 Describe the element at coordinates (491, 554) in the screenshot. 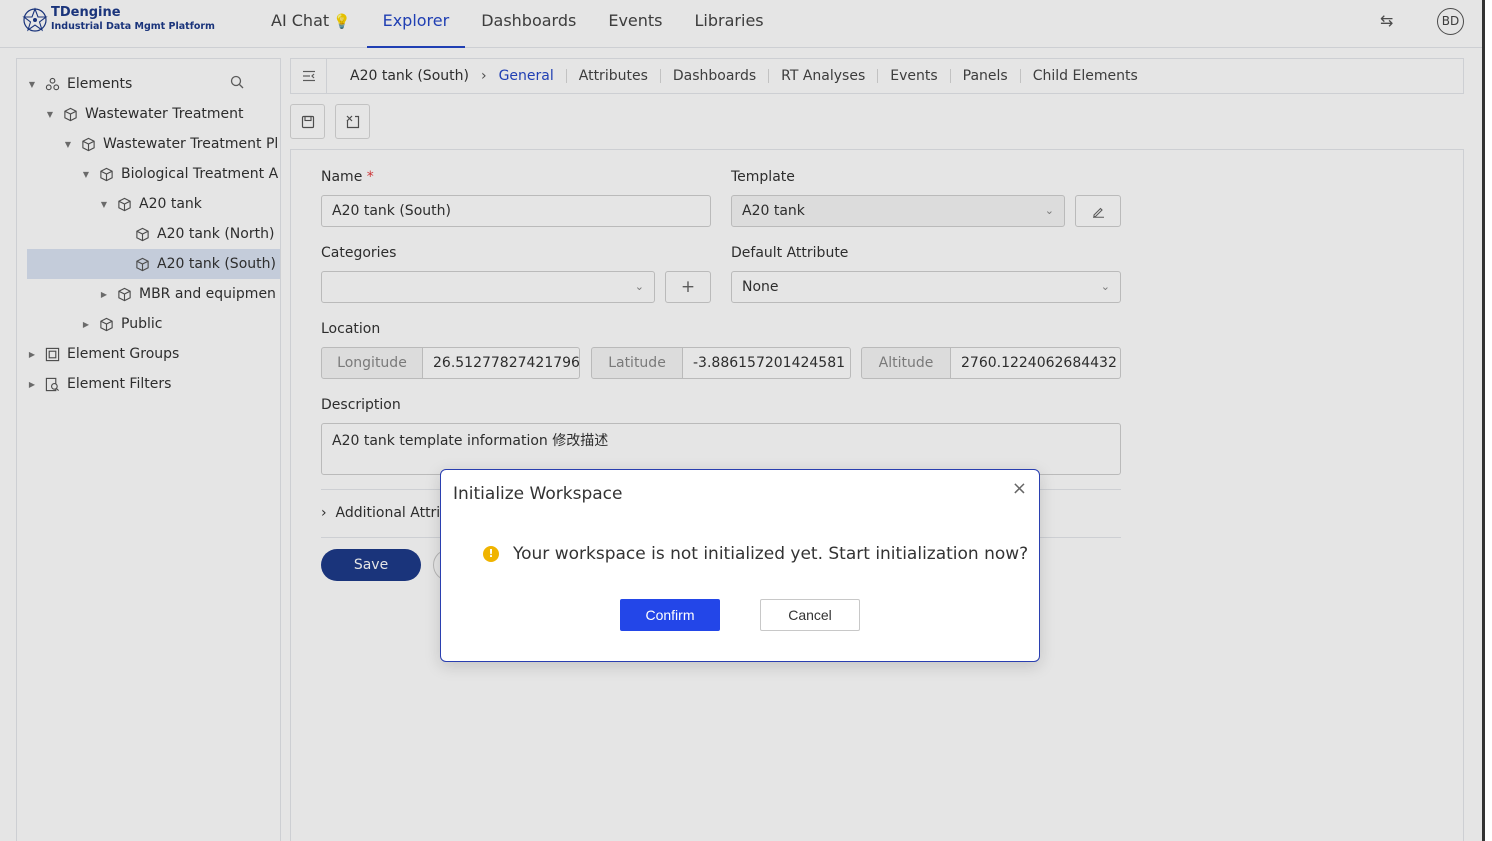

I see `warning-icon: !` at that location.